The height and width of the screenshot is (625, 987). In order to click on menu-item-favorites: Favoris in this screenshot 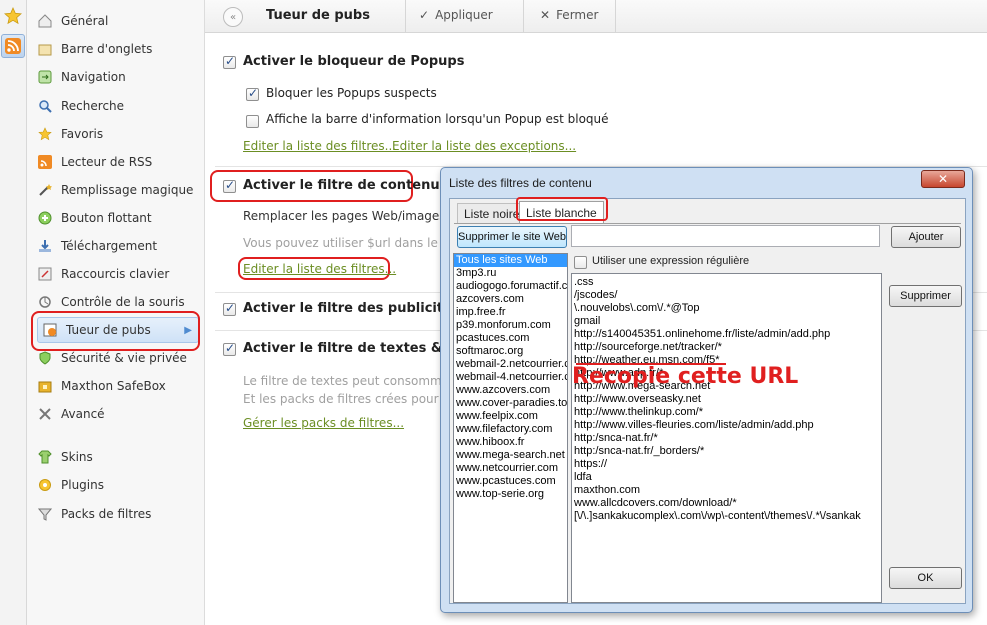, I will do `click(118, 134)`.